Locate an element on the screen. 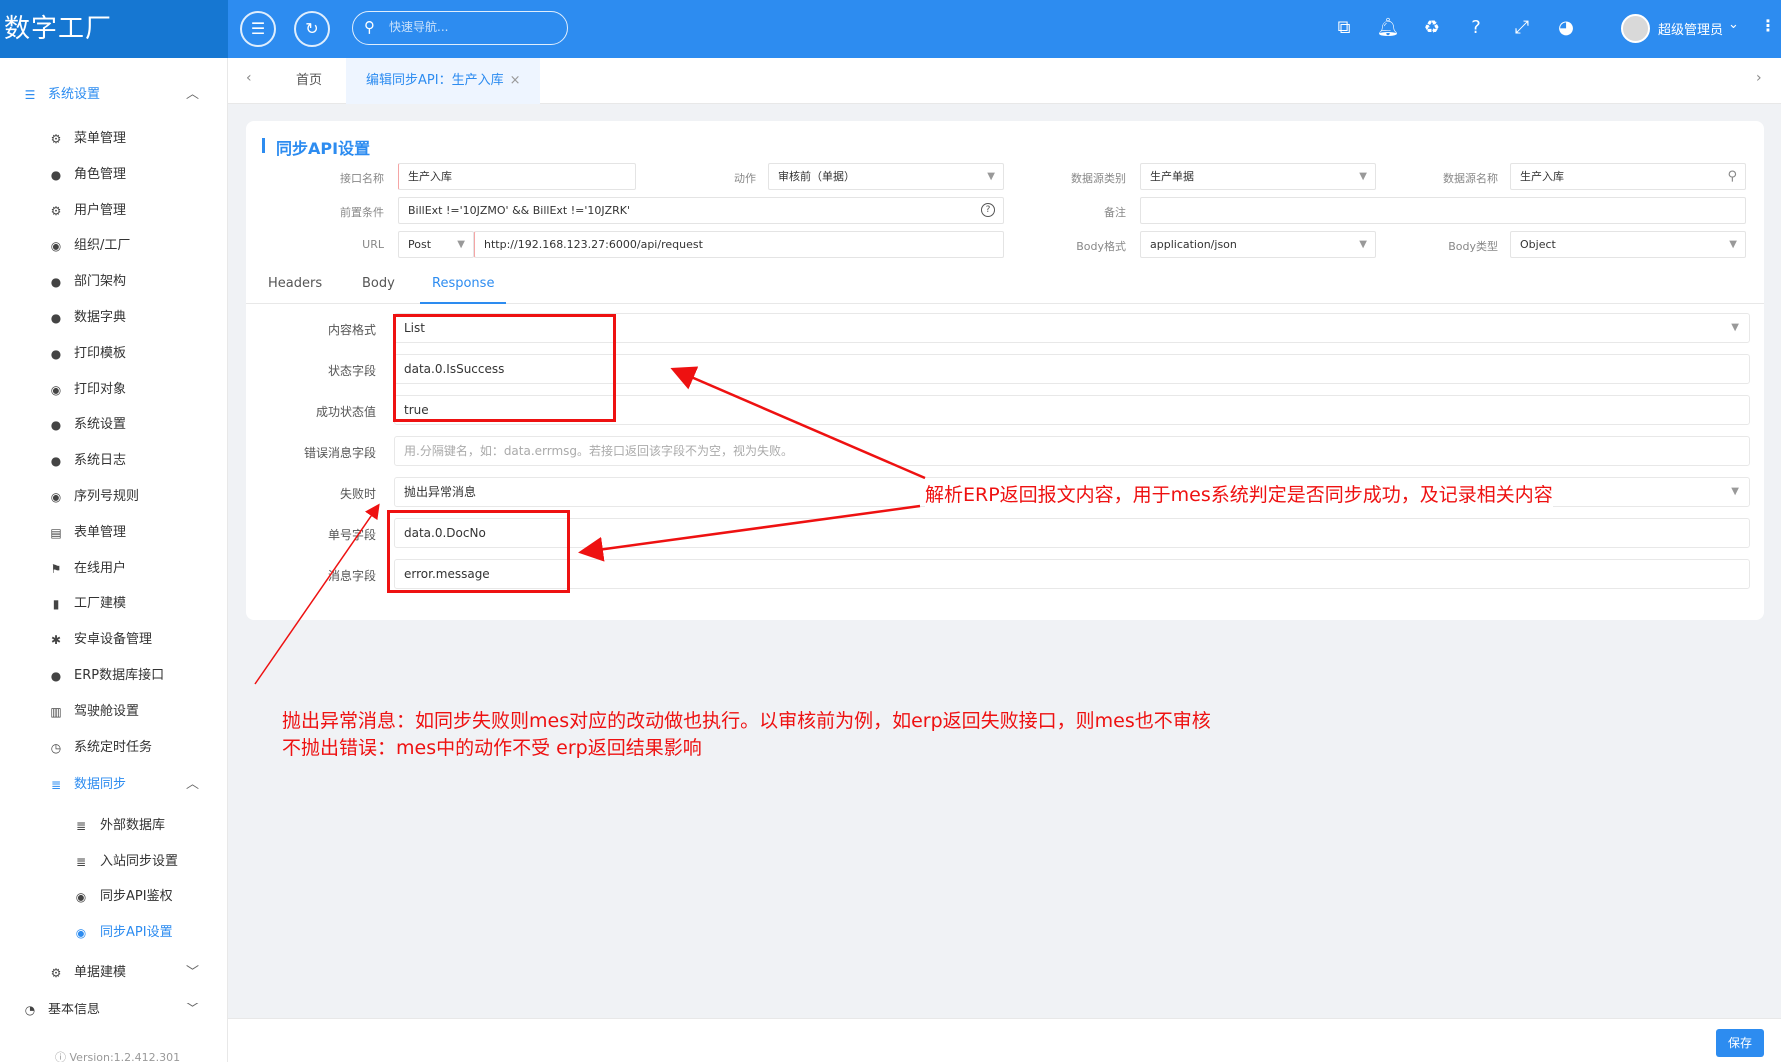  doc-no-field-input: data.0.DocNo is located at coordinates (1072, 533).